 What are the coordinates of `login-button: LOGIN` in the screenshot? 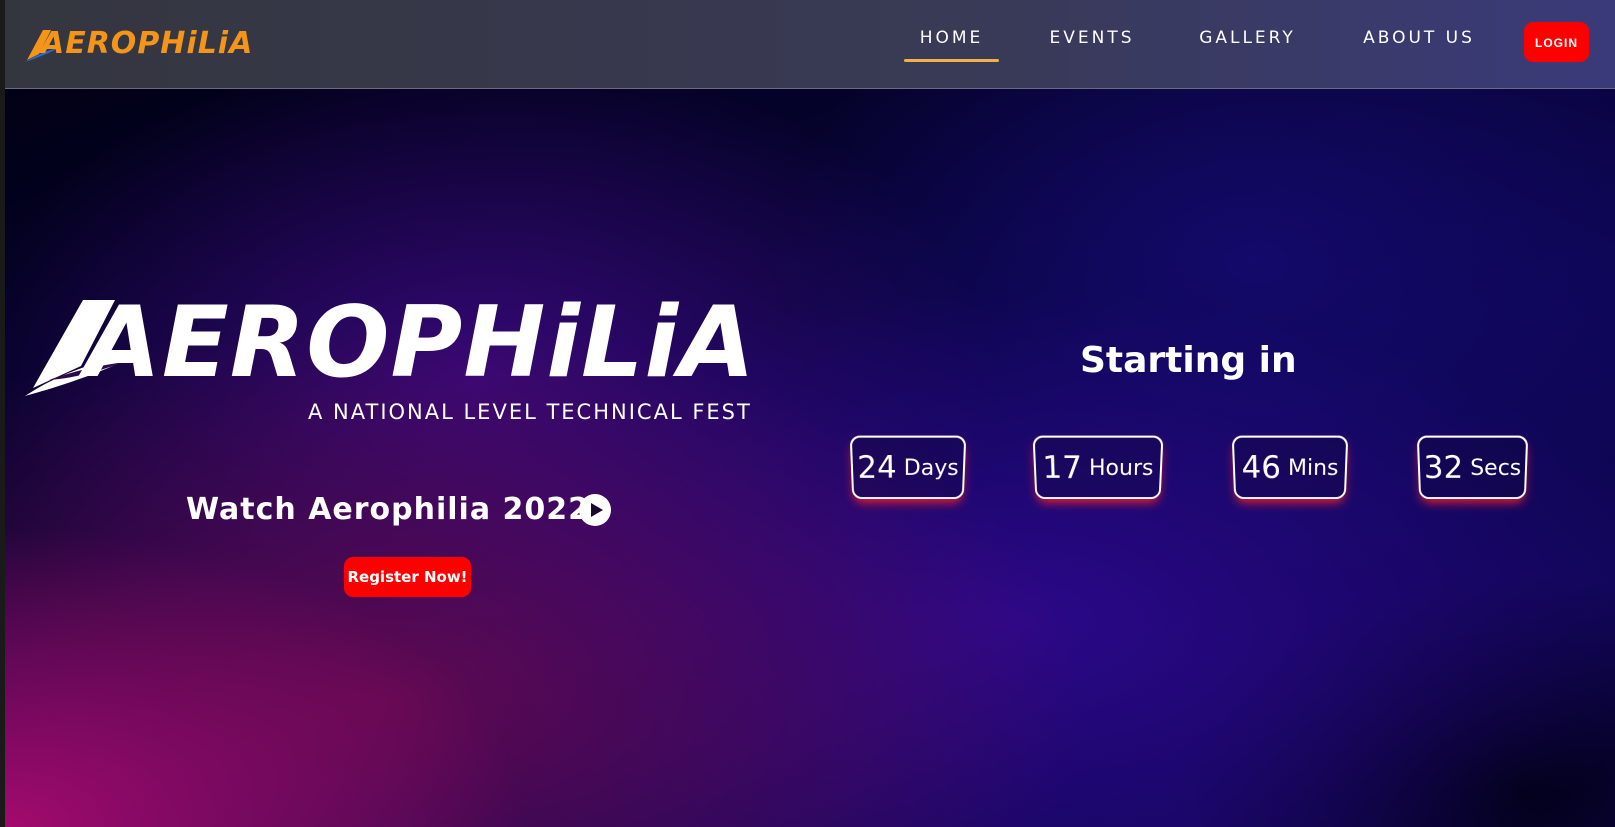 It's located at (1556, 42).